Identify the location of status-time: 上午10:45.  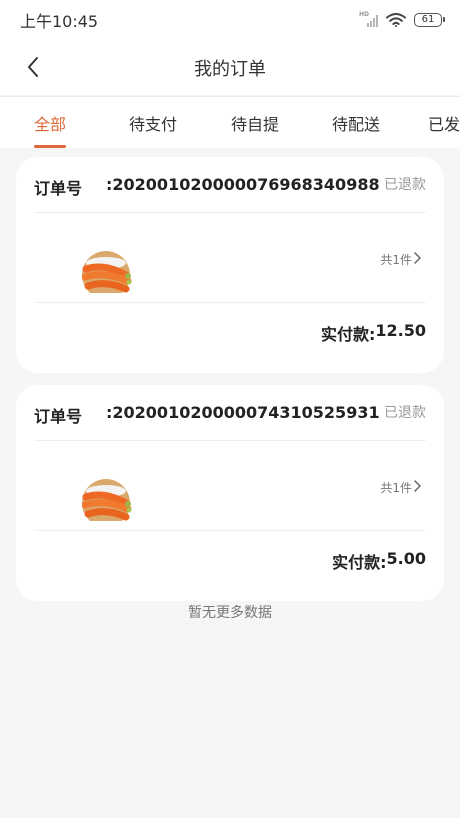
(59, 21).